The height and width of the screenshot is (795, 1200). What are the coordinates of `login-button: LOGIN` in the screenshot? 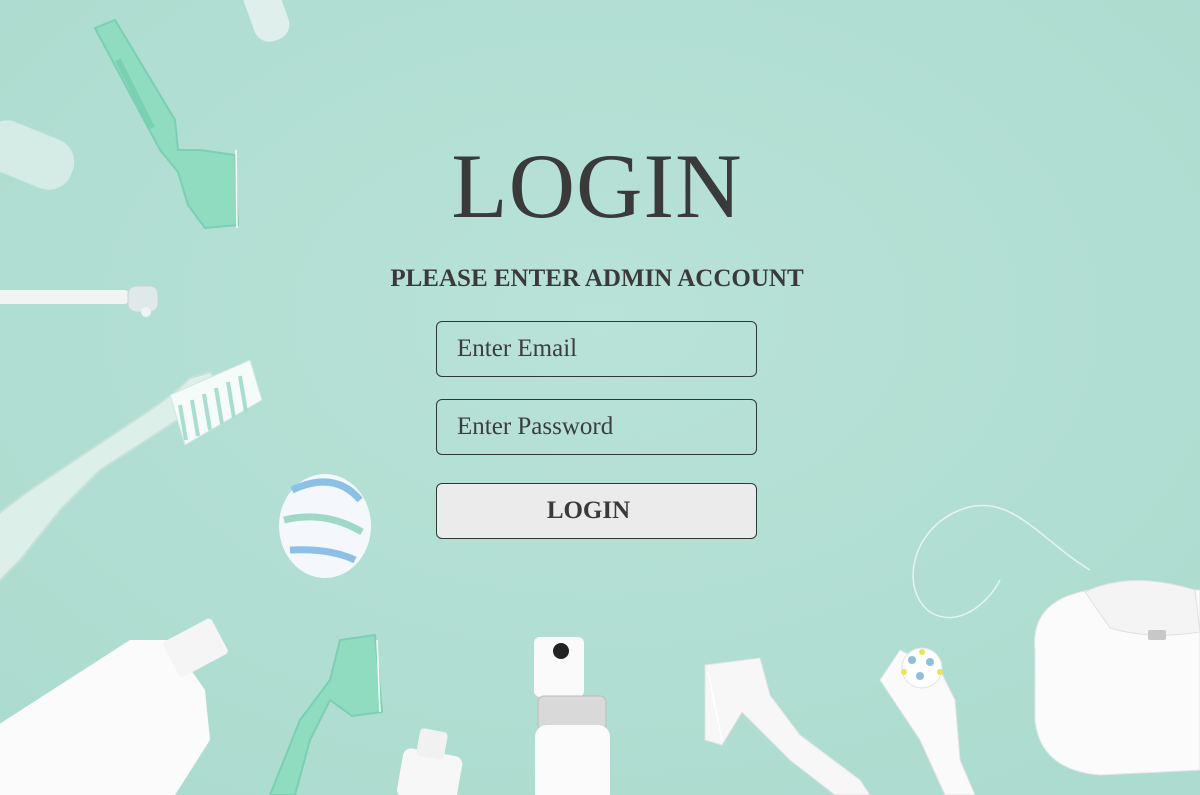 It's located at (596, 511).